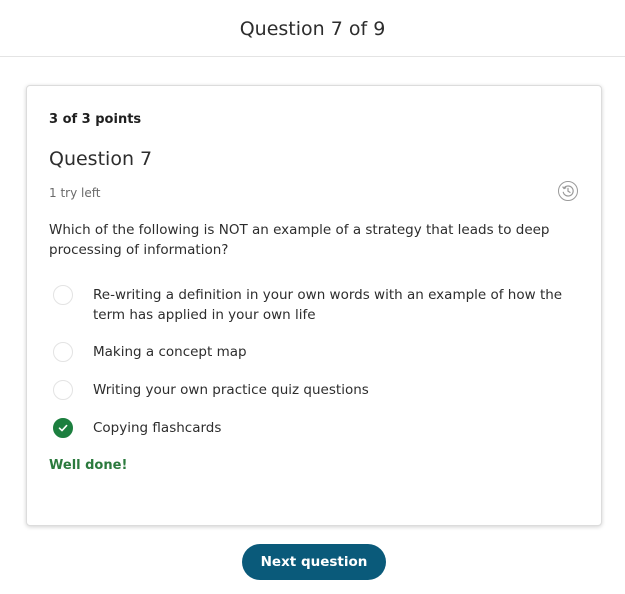 This screenshot has height=594, width=625. Describe the element at coordinates (157, 428) in the screenshot. I see `answer-option-label: Copying flashcards` at that location.